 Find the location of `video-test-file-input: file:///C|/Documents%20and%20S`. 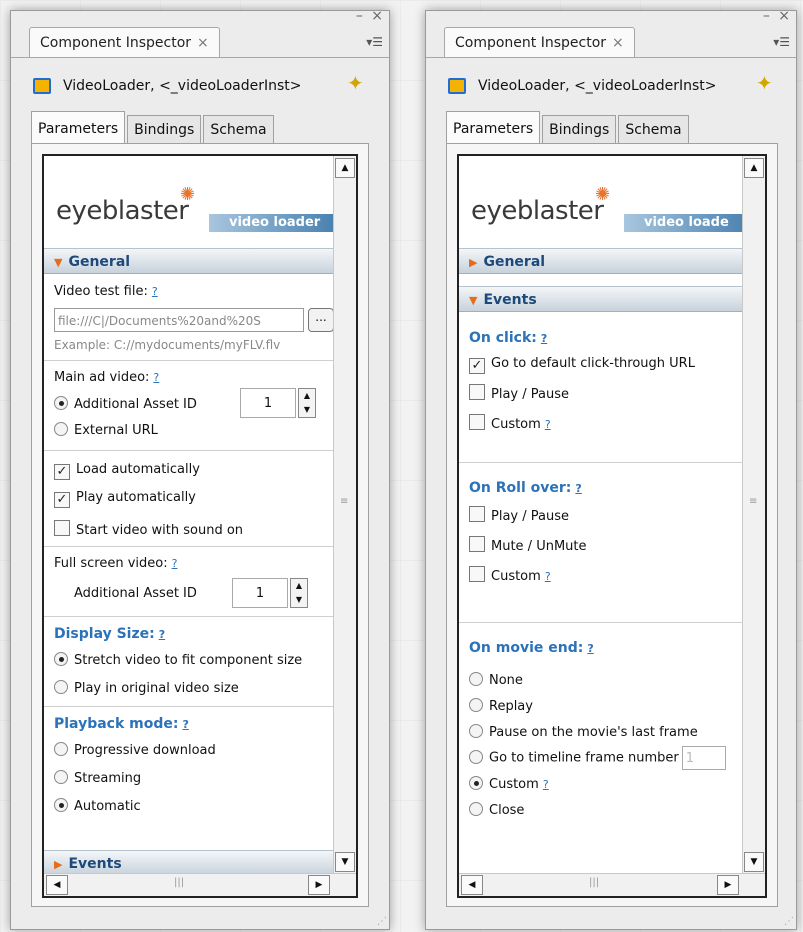

video-test-file-input: file:///C|/Documents%20and%20S is located at coordinates (179, 320).